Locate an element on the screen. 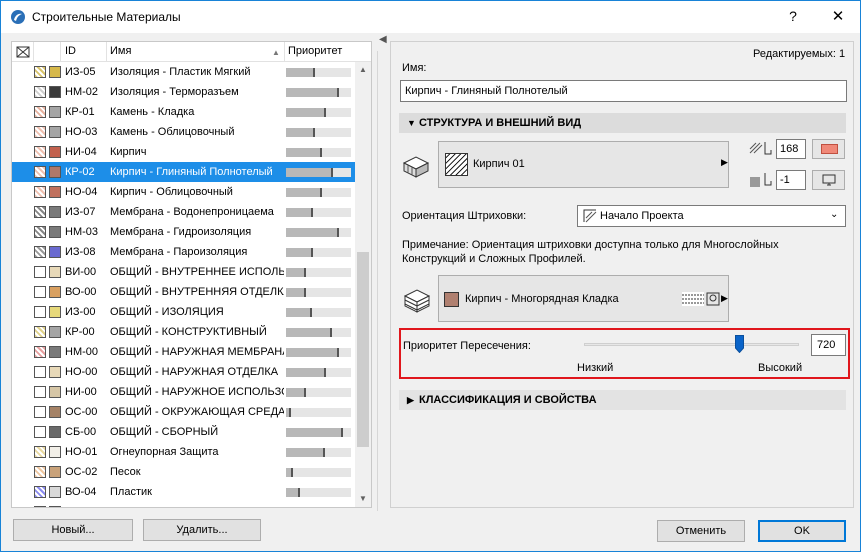 The image size is (861, 552). list-item: КР-01 Камень - Кладка is located at coordinates (183, 112).